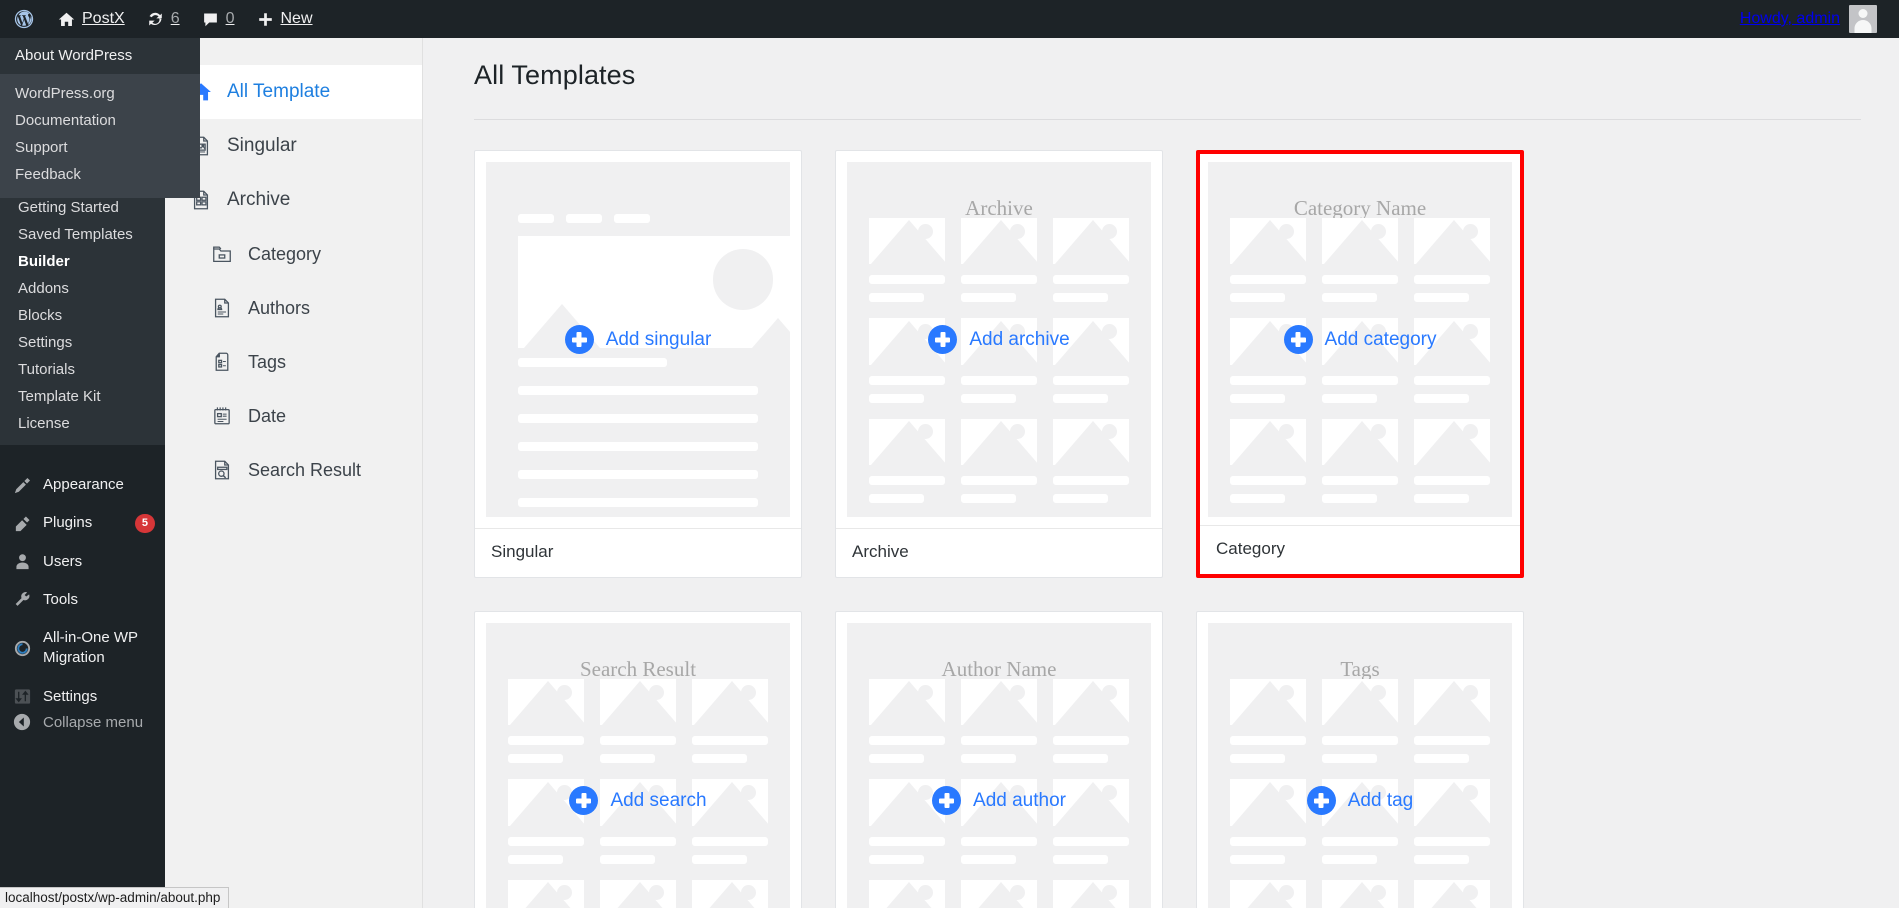  What do you see at coordinates (82, 485) in the screenshot?
I see `admin-menu-item-appearance: Appearance` at bounding box center [82, 485].